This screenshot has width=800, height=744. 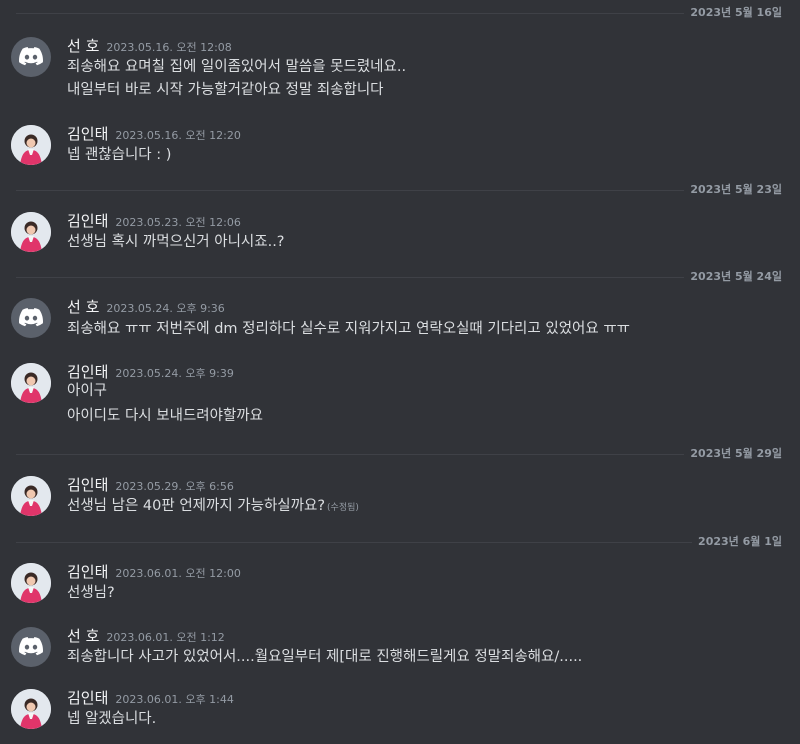 I want to click on message-header: 김인태 2023.06.01. 오전 12:00, so click(x=154, y=573).